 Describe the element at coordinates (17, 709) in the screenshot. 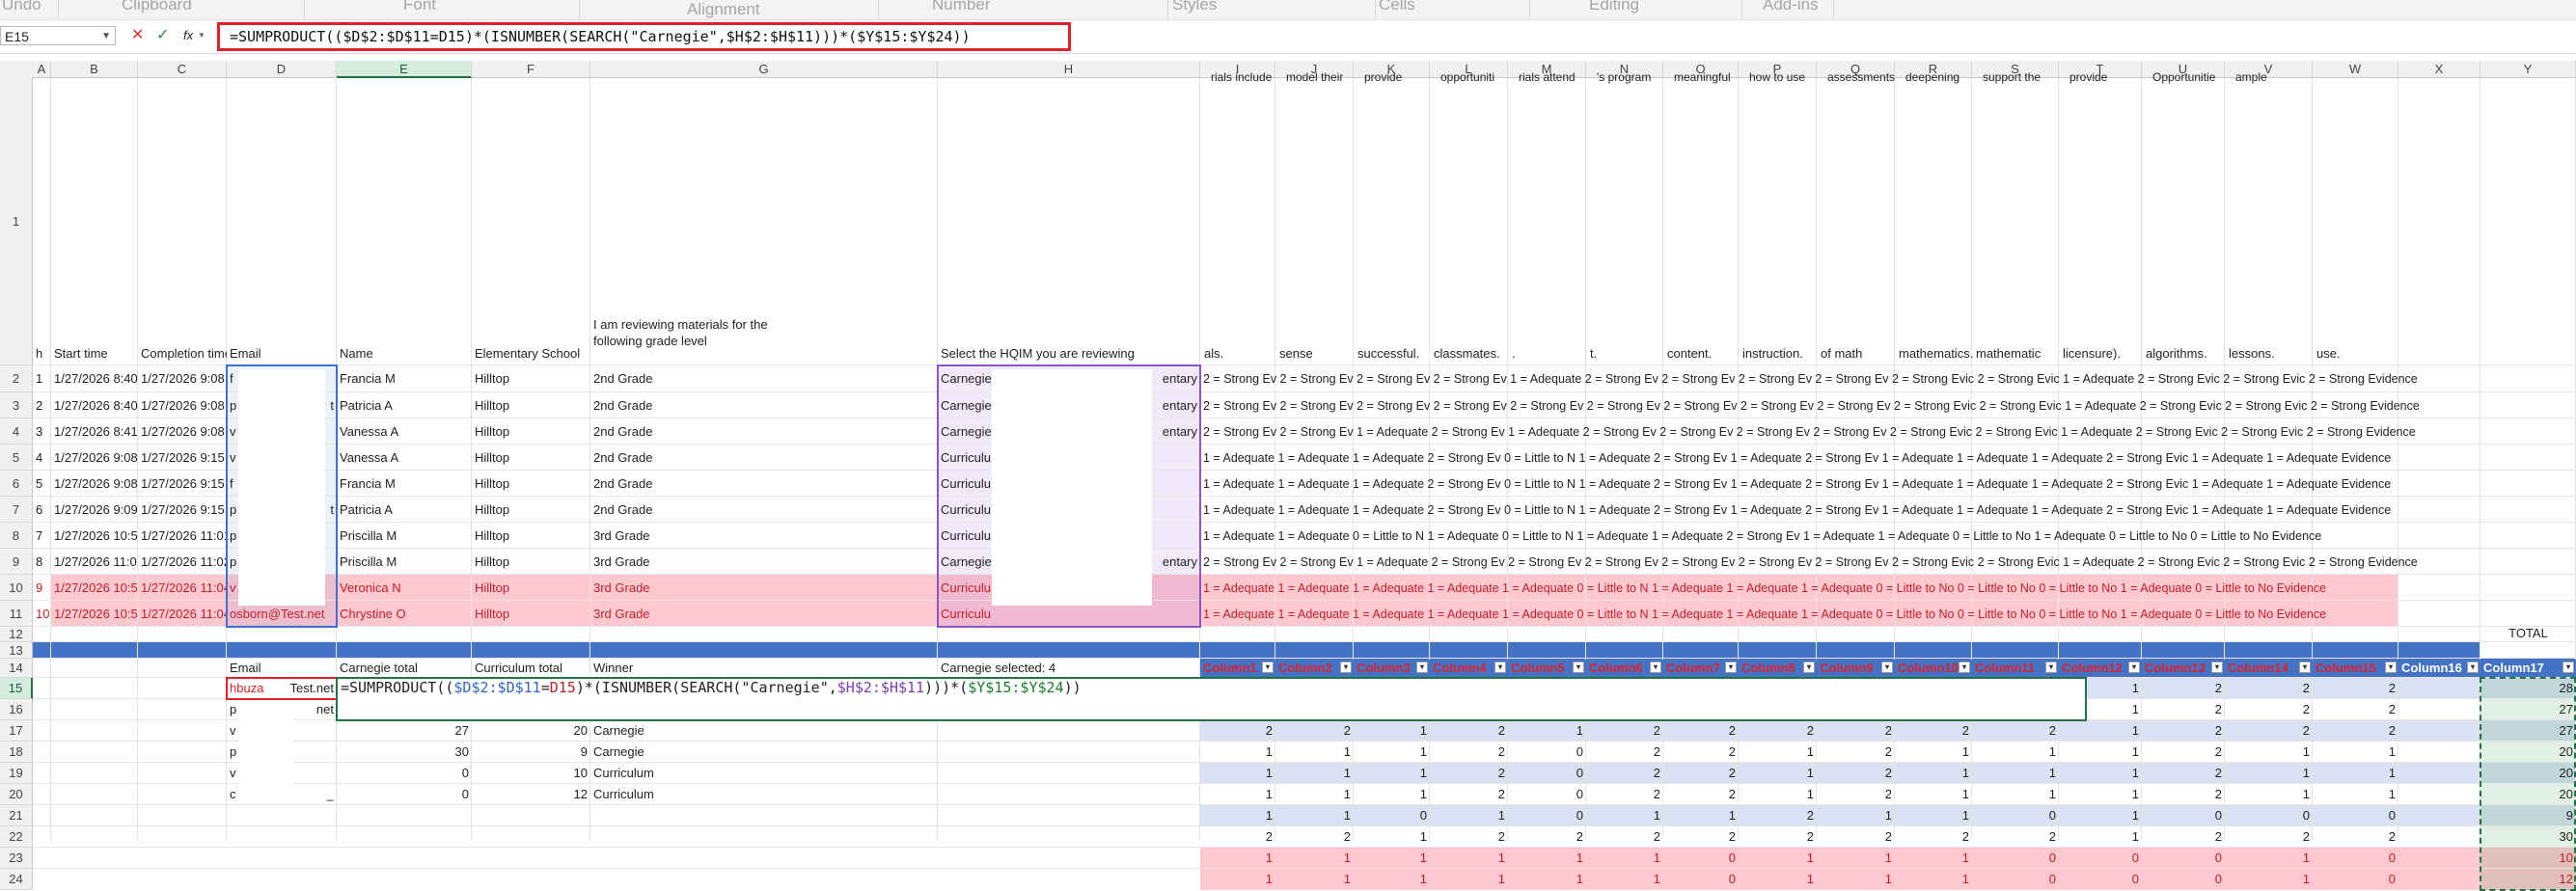

I see `row-header-16: 16` at that location.